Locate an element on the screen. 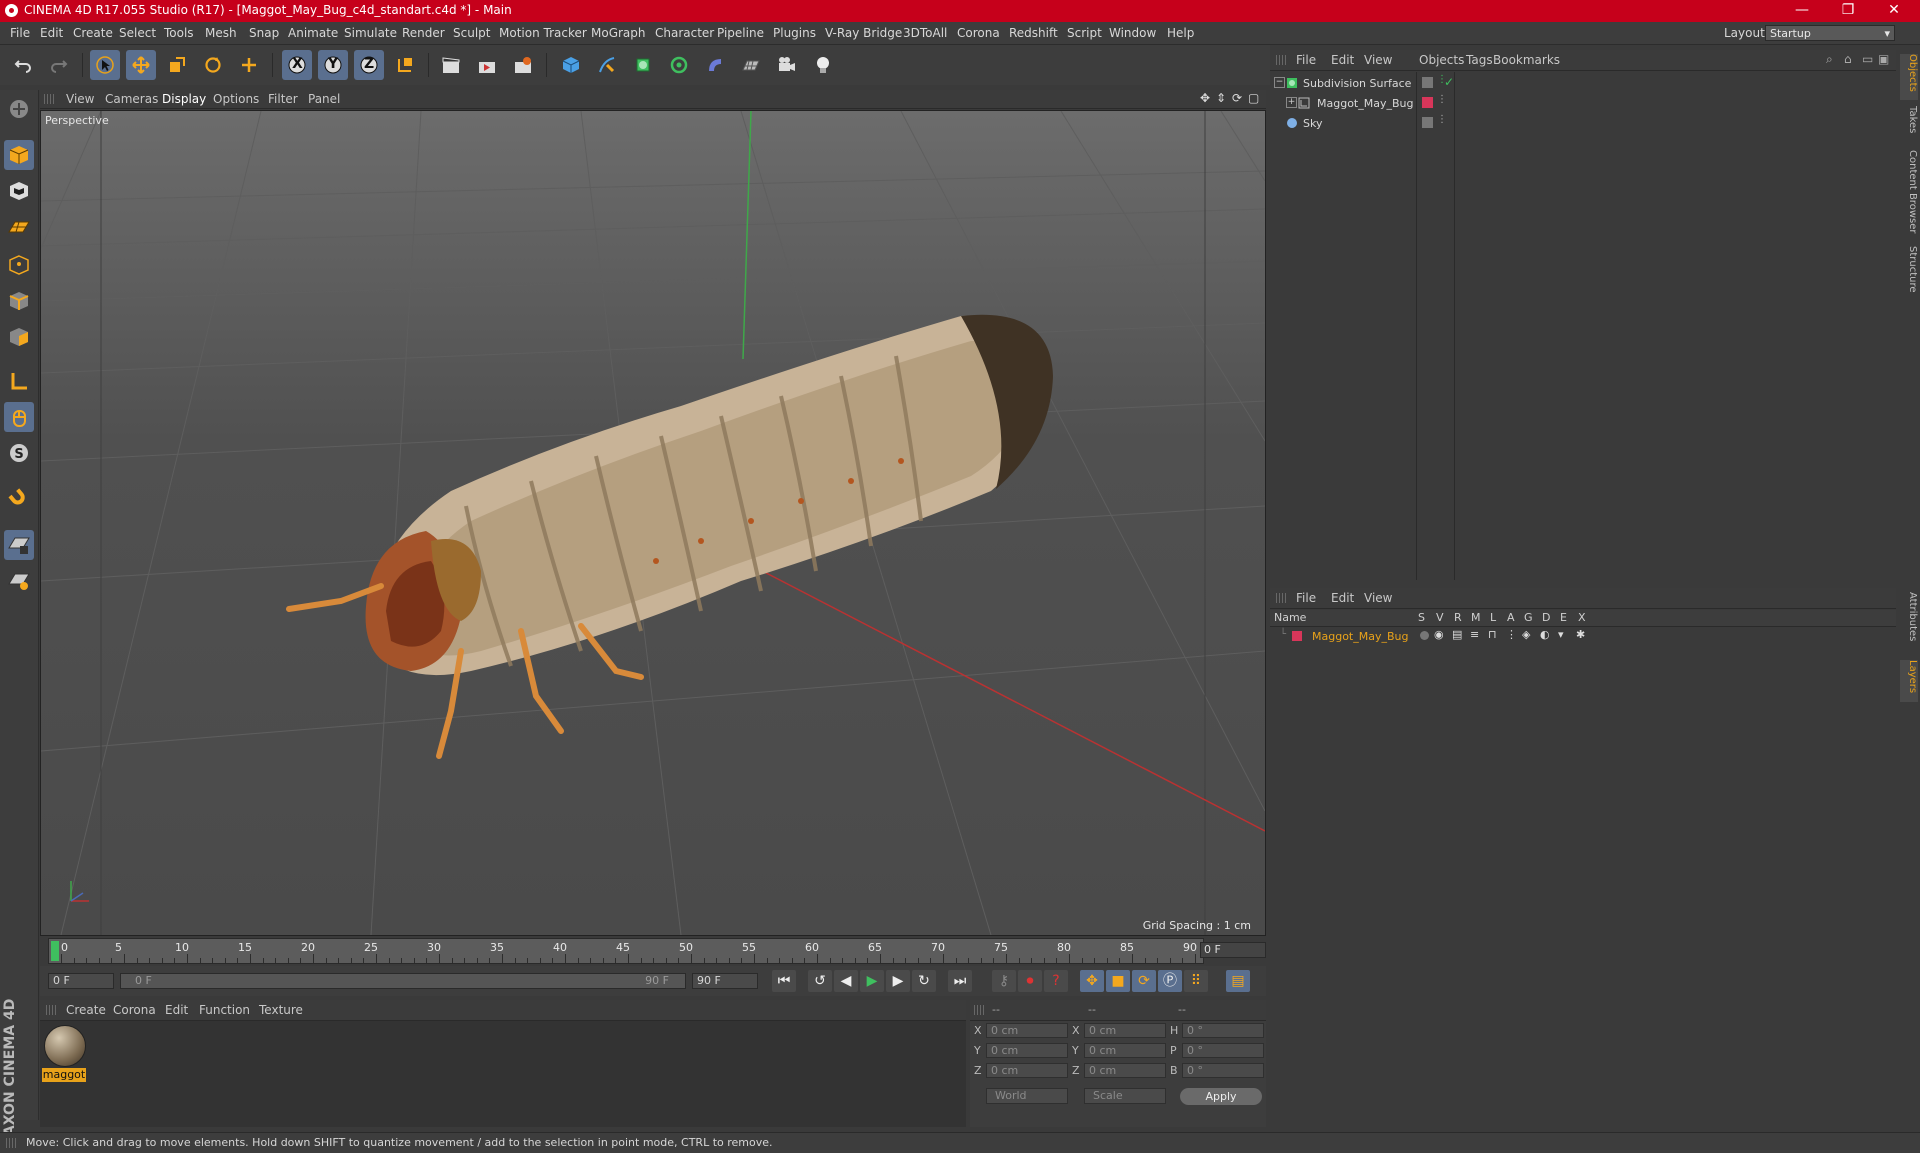 This screenshot has height=1153, width=1920. motion-record-button: ⚷ is located at coordinates (1004, 981).